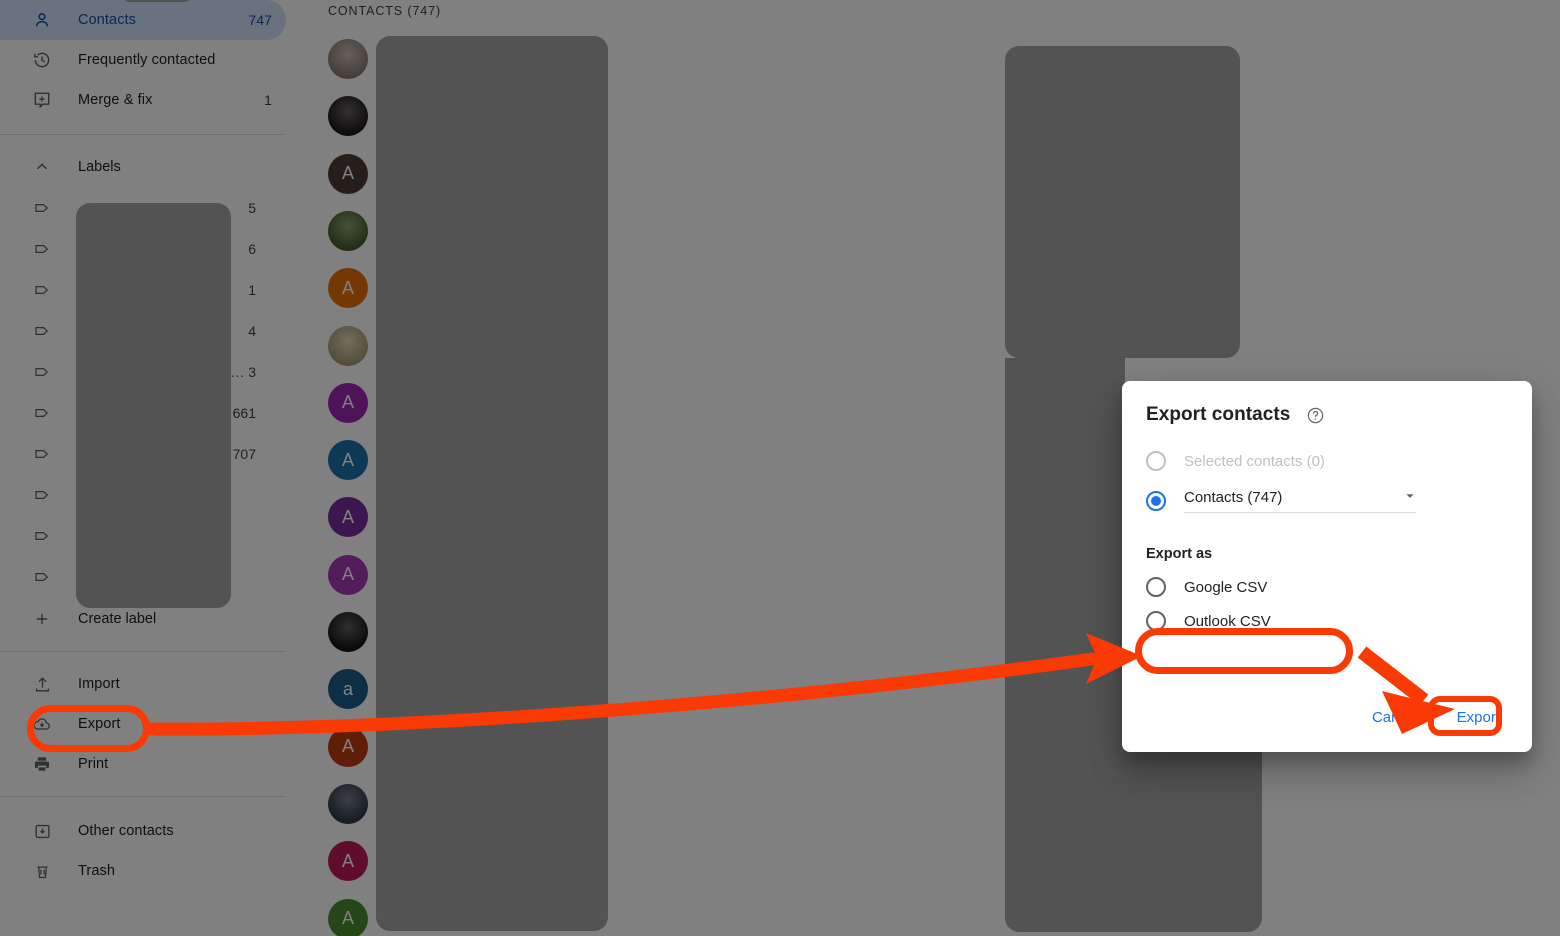 The image size is (1560, 936). I want to click on scope-option-all-contacts: Contacts (747), so click(1327, 501).